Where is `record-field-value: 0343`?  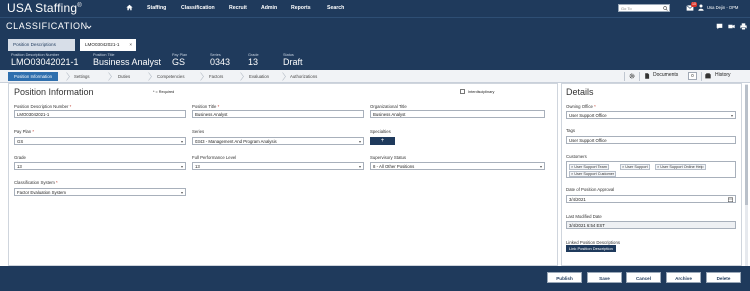 record-field-value: 0343 is located at coordinates (220, 62).